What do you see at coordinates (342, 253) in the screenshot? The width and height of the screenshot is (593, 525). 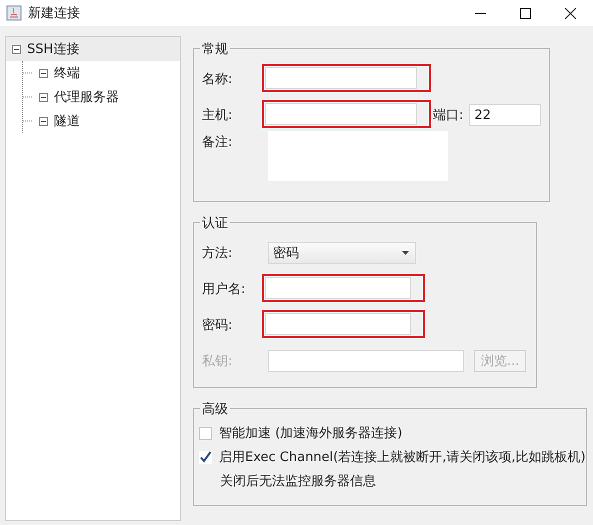 I see `method-dropdown: 密码` at bounding box center [342, 253].